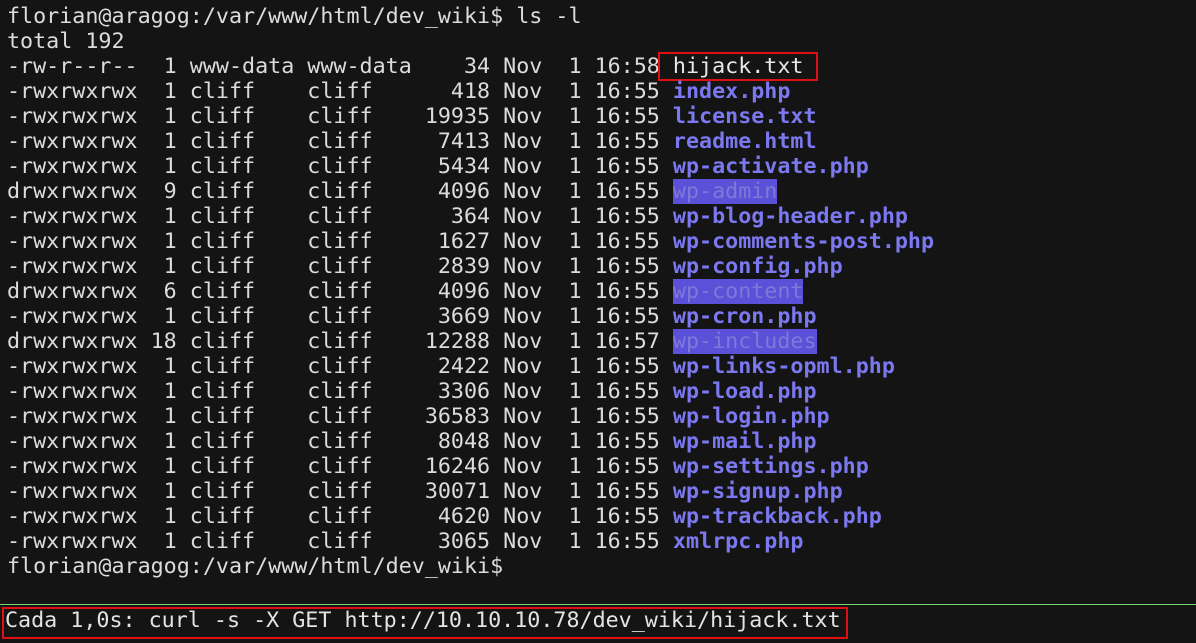  What do you see at coordinates (757, 266) in the screenshot?
I see `file-name: wp-config.php` at bounding box center [757, 266].